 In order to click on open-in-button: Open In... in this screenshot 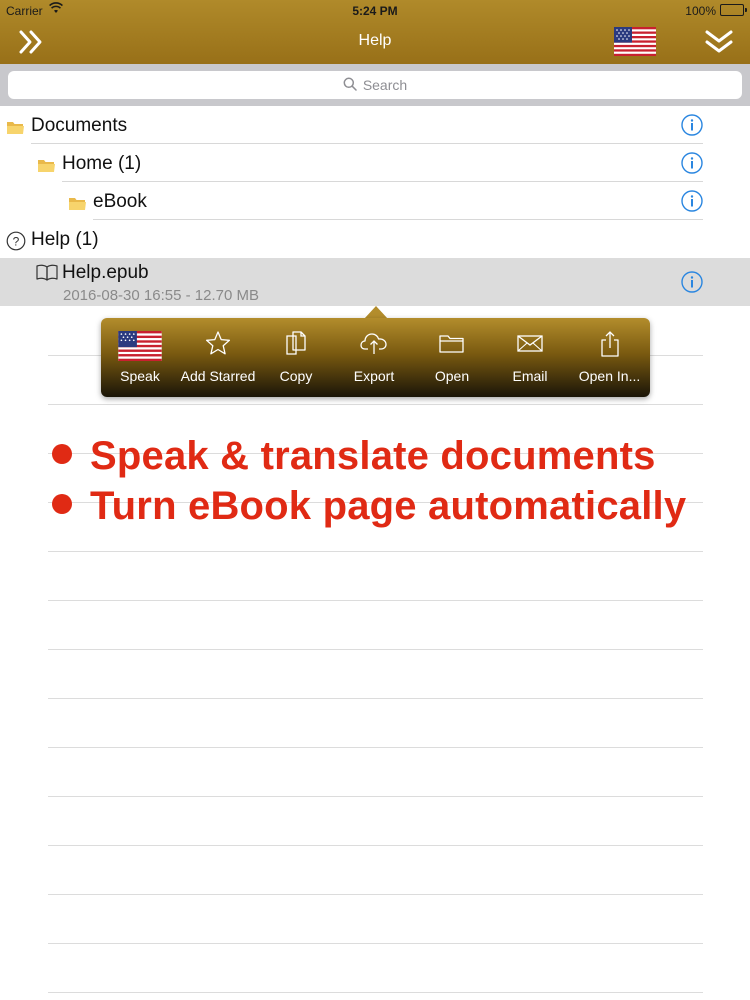, I will do `click(609, 357)`.